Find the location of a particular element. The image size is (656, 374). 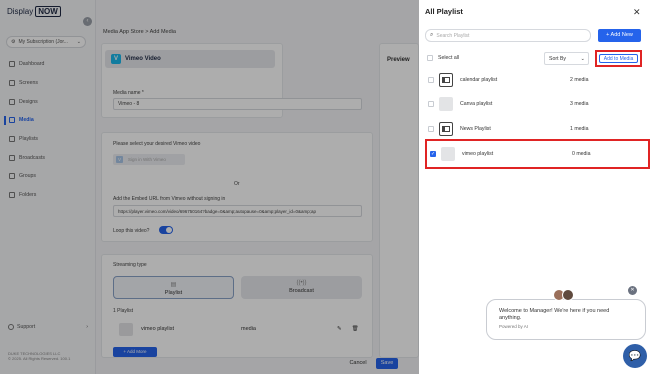

search-playlist-input: ⌕ Search Playlist is located at coordinates (508, 35).